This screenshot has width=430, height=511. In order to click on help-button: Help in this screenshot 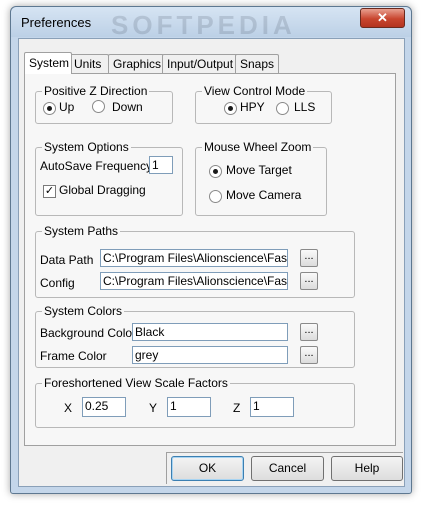, I will do `click(367, 468)`.